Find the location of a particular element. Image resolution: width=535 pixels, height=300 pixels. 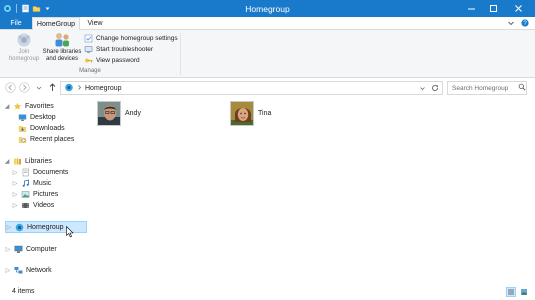

music-icon is located at coordinates (25, 183).